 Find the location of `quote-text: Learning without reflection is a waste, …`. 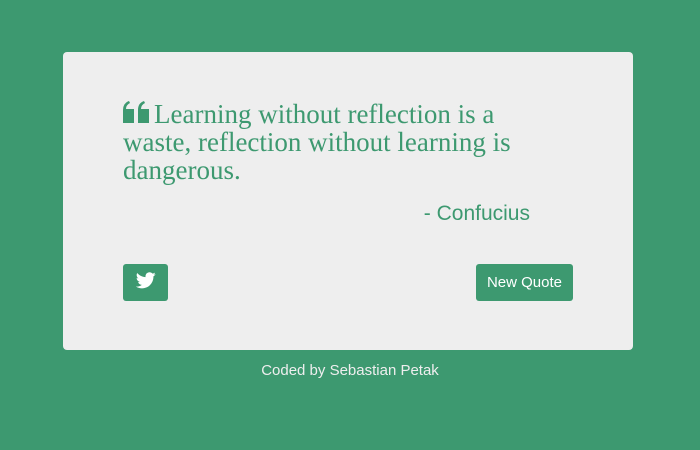

quote-text: Learning without reflection is a waste, … is located at coordinates (317, 142).